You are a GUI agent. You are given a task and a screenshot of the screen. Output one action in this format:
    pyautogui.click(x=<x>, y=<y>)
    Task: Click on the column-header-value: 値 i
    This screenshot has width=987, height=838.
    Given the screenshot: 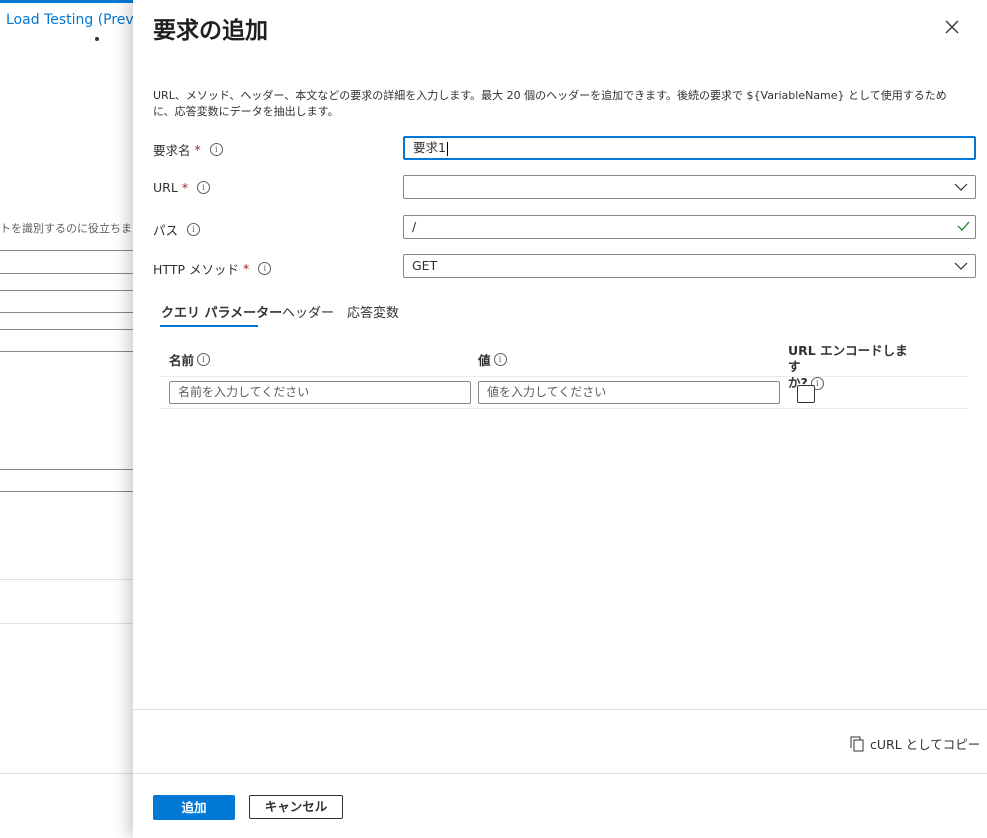 What is the action you would take?
    pyautogui.click(x=492, y=359)
    